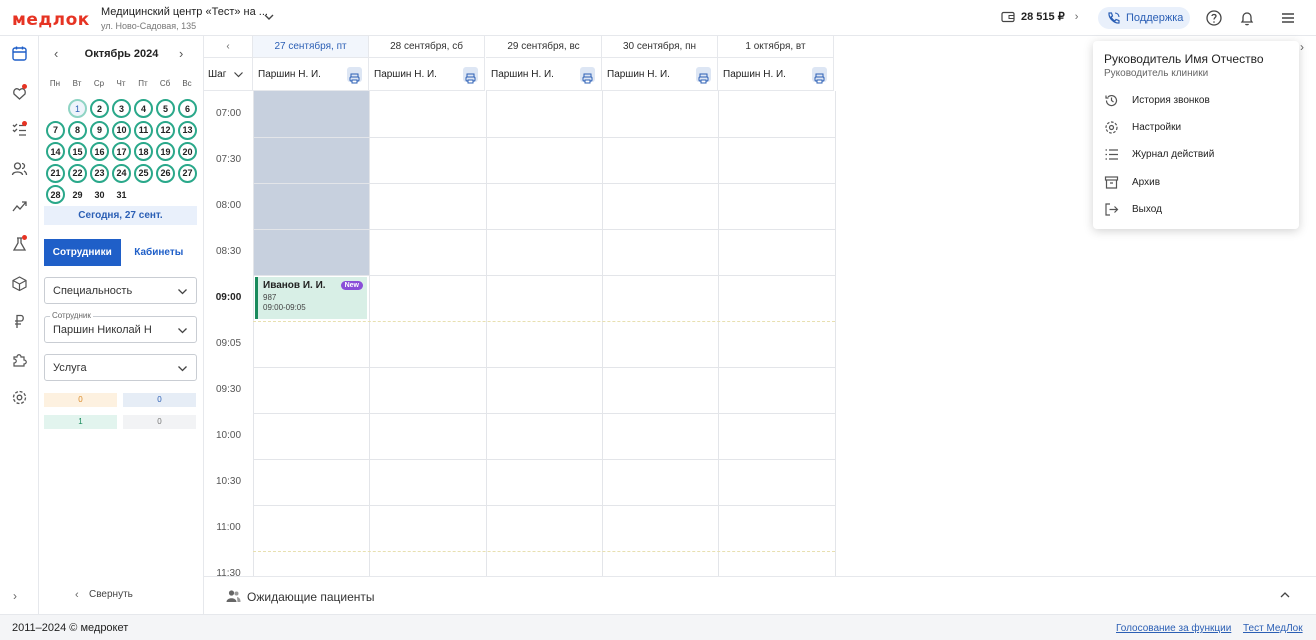 The height and width of the screenshot is (640, 1316). Describe the element at coordinates (1194, 209) in the screenshot. I see `menu-item-logout: Выход` at that location.